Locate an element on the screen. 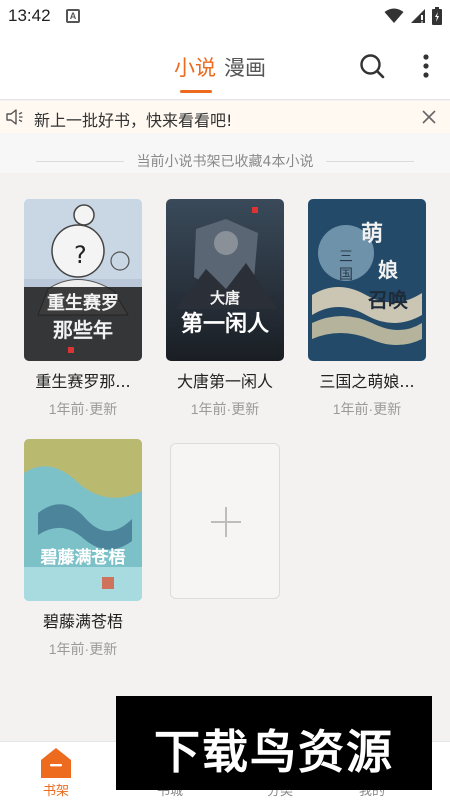 Image resolution: width=450 pixels, height=800 pixels. book-item: 碧藤满苍梧 碧藤满苍梧 1年前·更新 is located at coordinates (83, 549).